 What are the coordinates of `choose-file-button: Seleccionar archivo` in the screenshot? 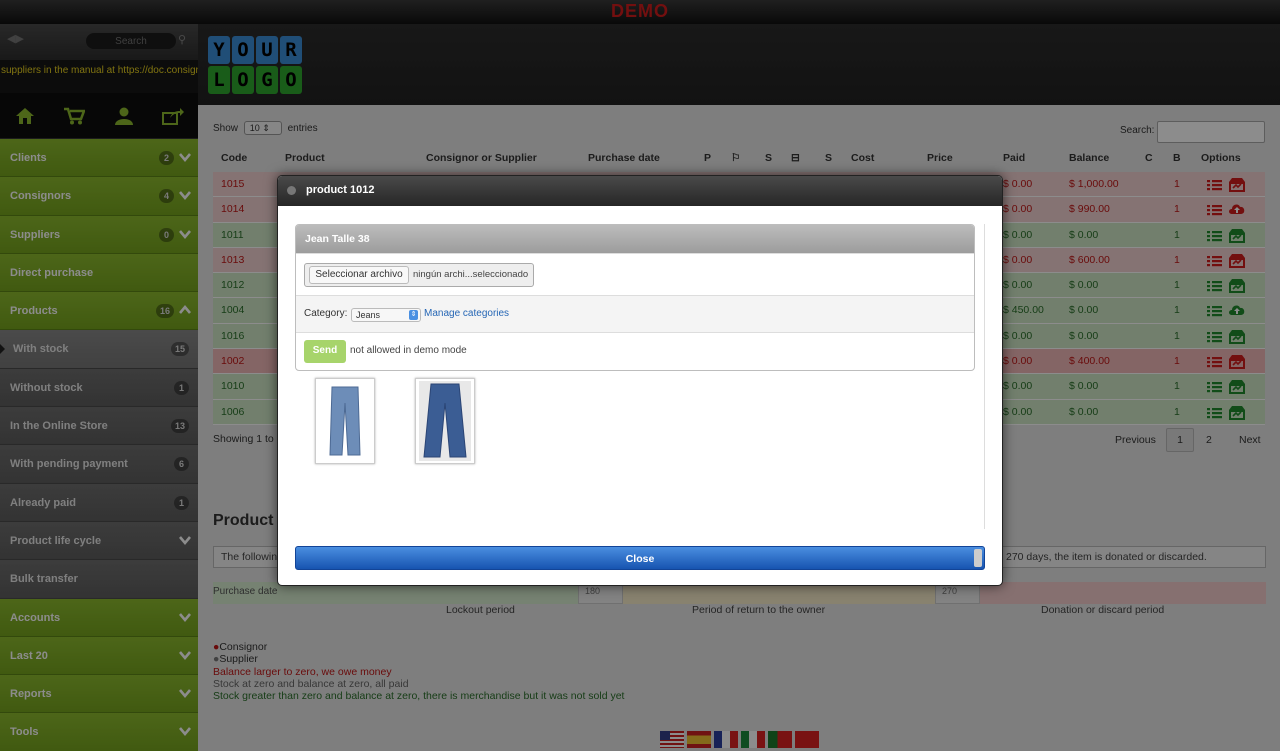 It's located at (359, 275).